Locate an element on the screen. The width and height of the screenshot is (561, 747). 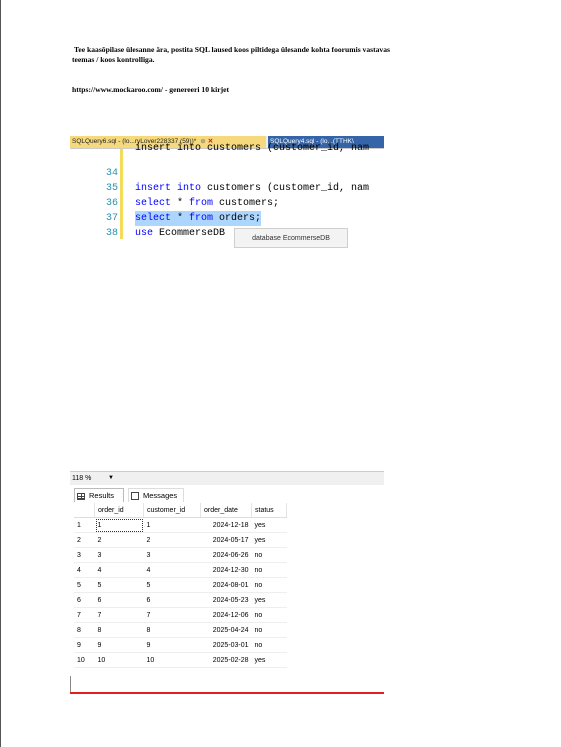
row-number: 3 is located at coordinates (84, 555).